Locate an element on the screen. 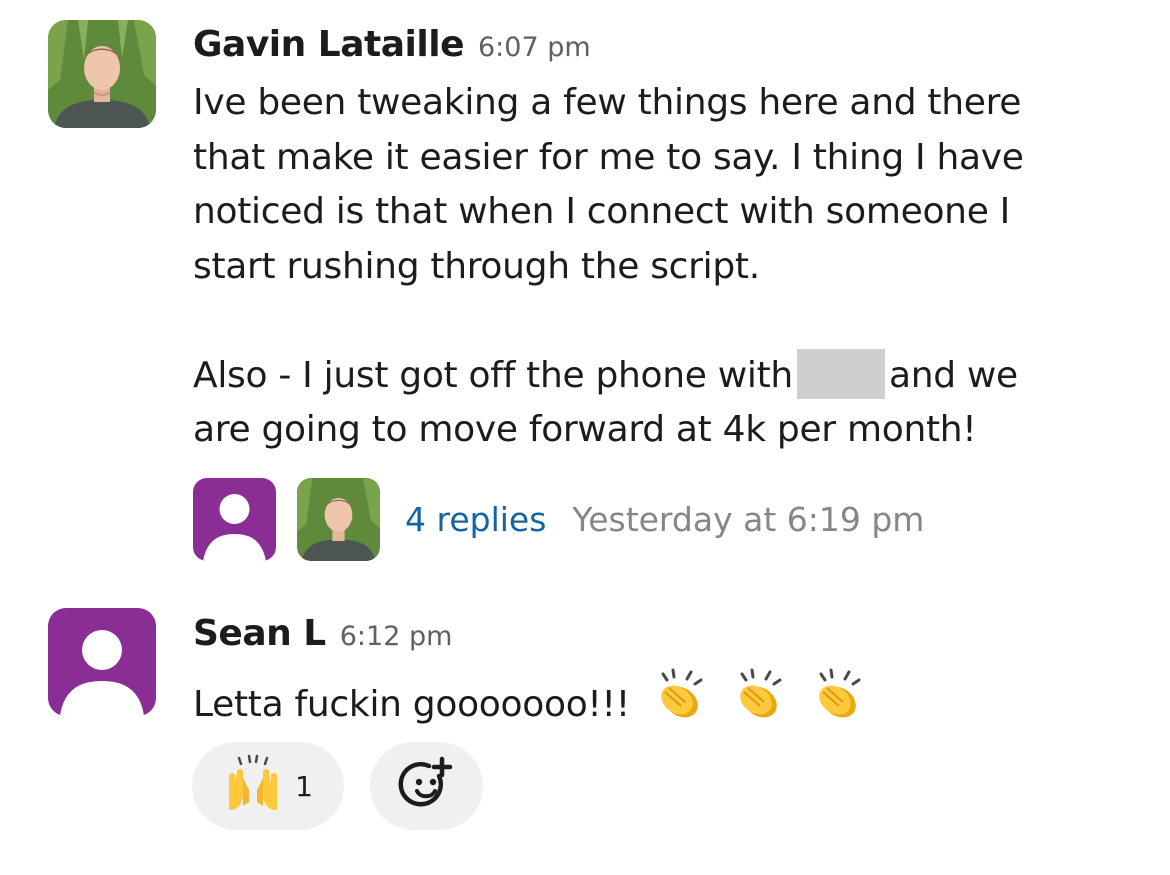 The height and width of the screenshot is (875, 1170). message-timestamp: 6:12 pm is located at coordinates (396, 636).